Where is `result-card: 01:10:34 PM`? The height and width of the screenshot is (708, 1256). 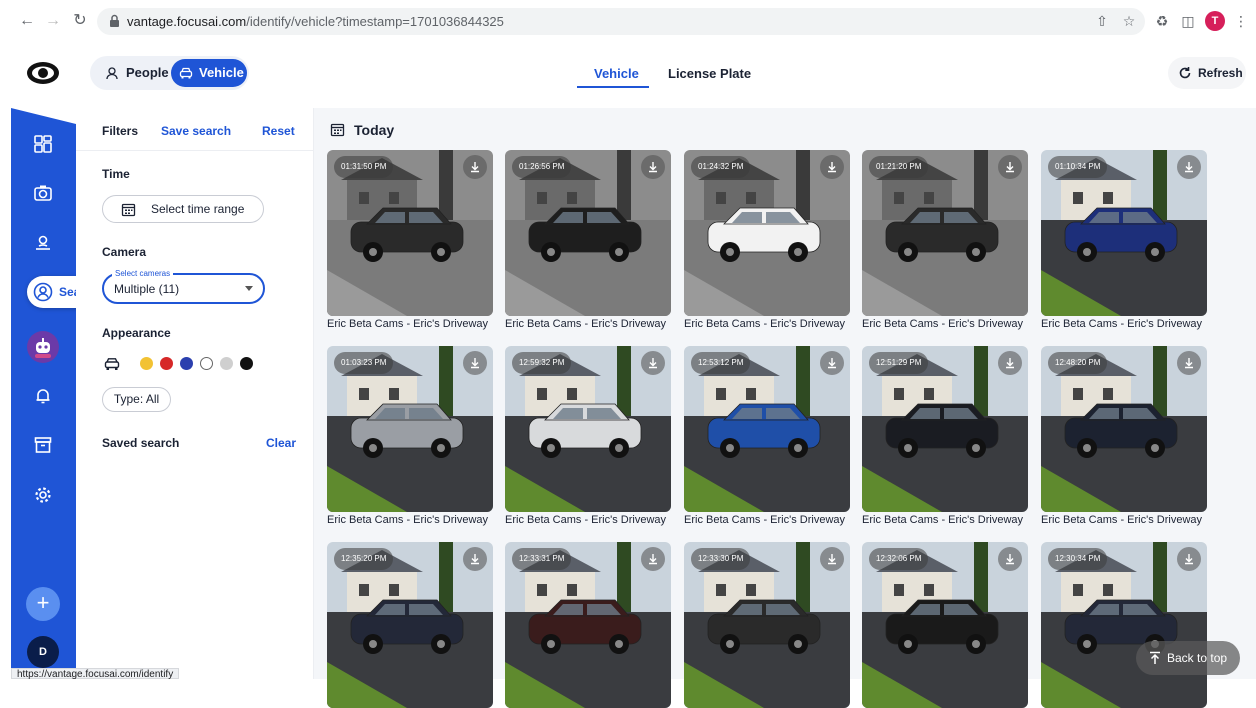
result-card: 01:10:34 PM is located at coordinates (1124, 233).